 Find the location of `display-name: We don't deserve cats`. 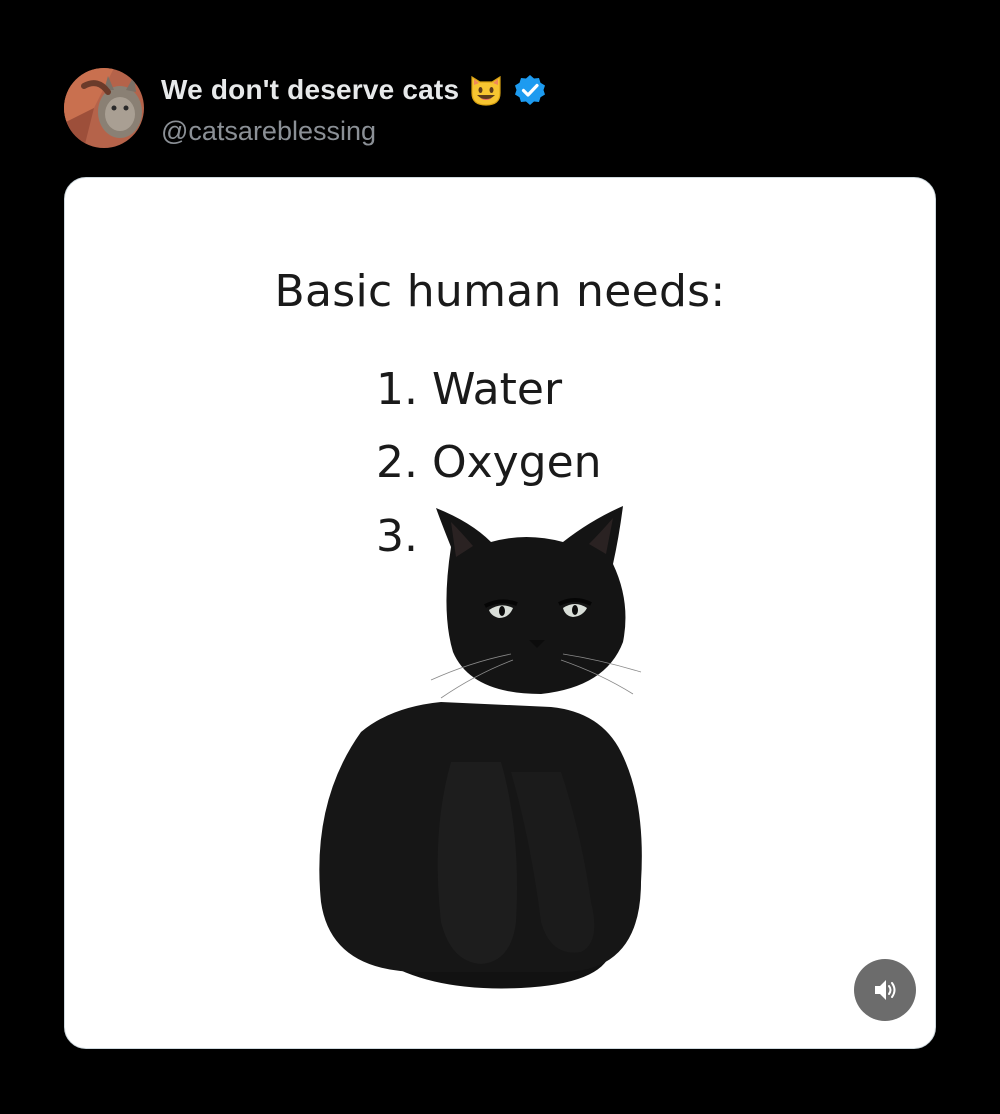

display-name: We don't deserve cats is located at coordinates (310, 90).